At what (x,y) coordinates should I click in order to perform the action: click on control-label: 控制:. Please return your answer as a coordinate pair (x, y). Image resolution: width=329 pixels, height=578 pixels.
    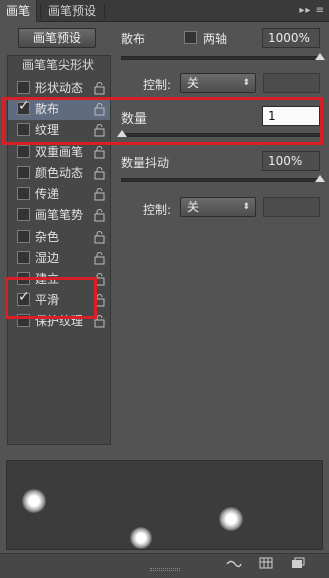
    Looking at the image, I should click on (157, 85).